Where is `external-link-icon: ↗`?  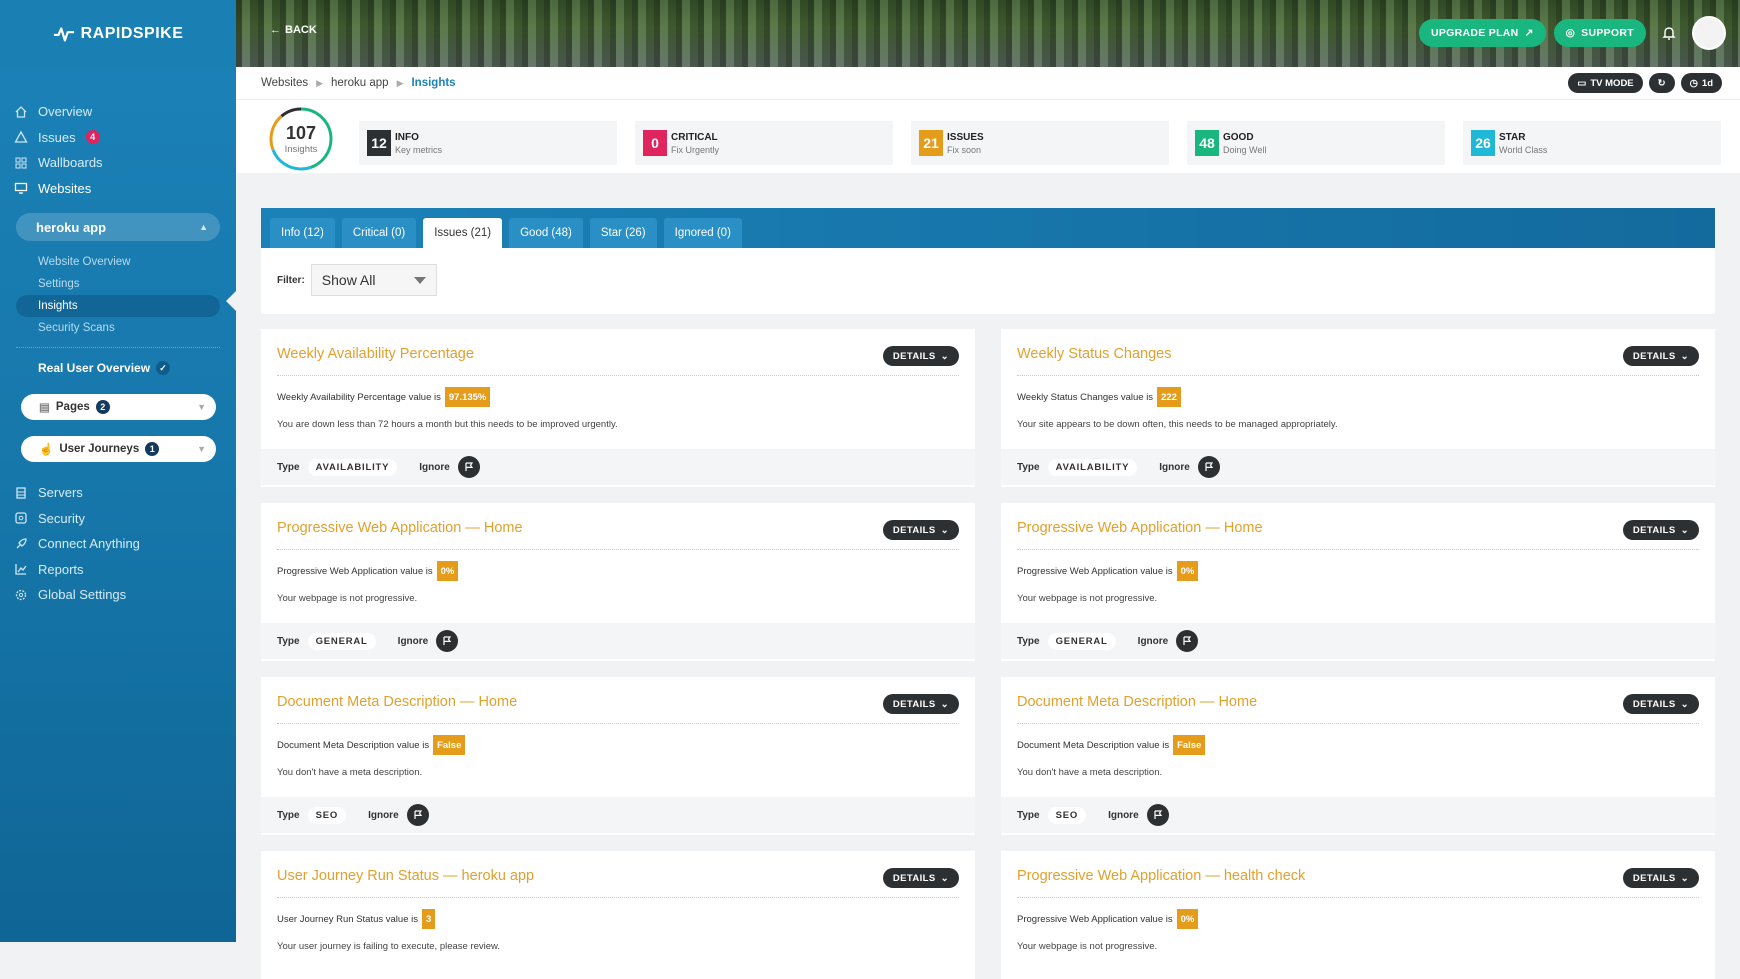 external-link-icon: ↗ is located at coordinates (1529, 33).